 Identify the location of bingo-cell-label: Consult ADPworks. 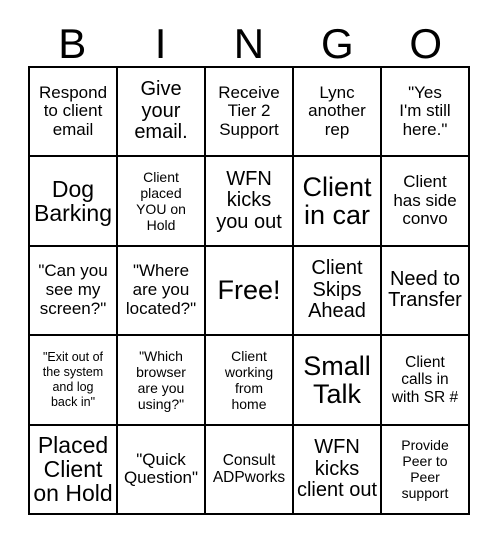
(249, 469).